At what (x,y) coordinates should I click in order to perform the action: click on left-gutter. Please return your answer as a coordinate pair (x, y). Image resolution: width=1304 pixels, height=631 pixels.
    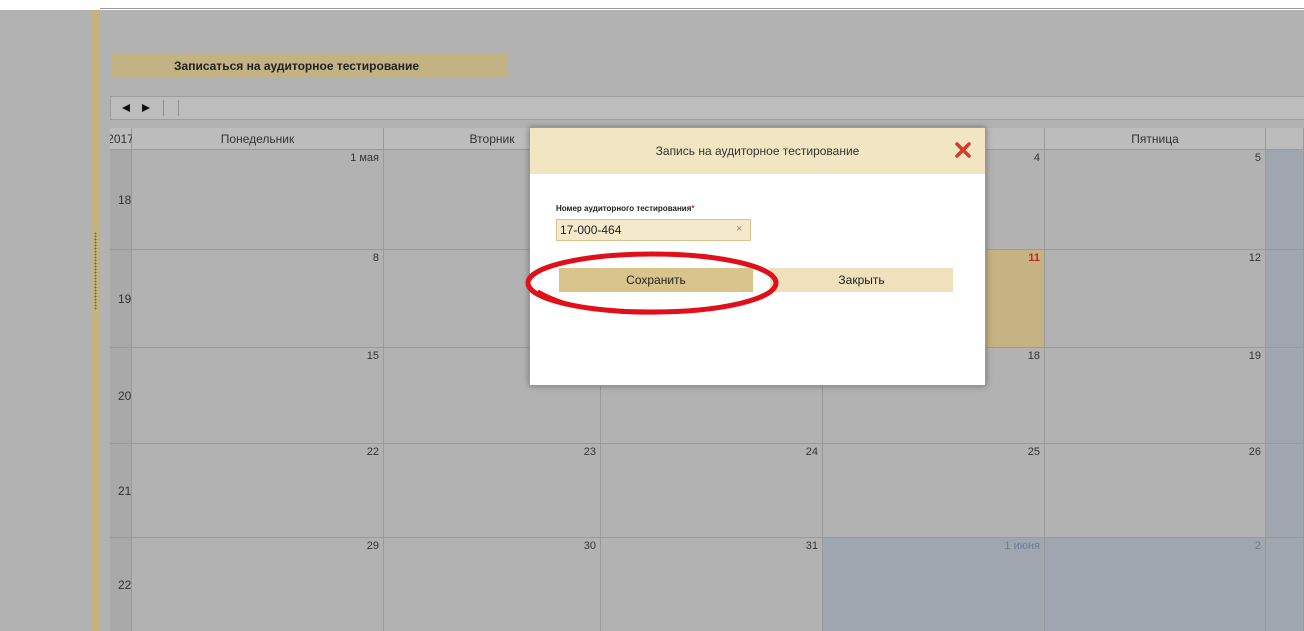
    Looking at the image, I should click on (46, 320).